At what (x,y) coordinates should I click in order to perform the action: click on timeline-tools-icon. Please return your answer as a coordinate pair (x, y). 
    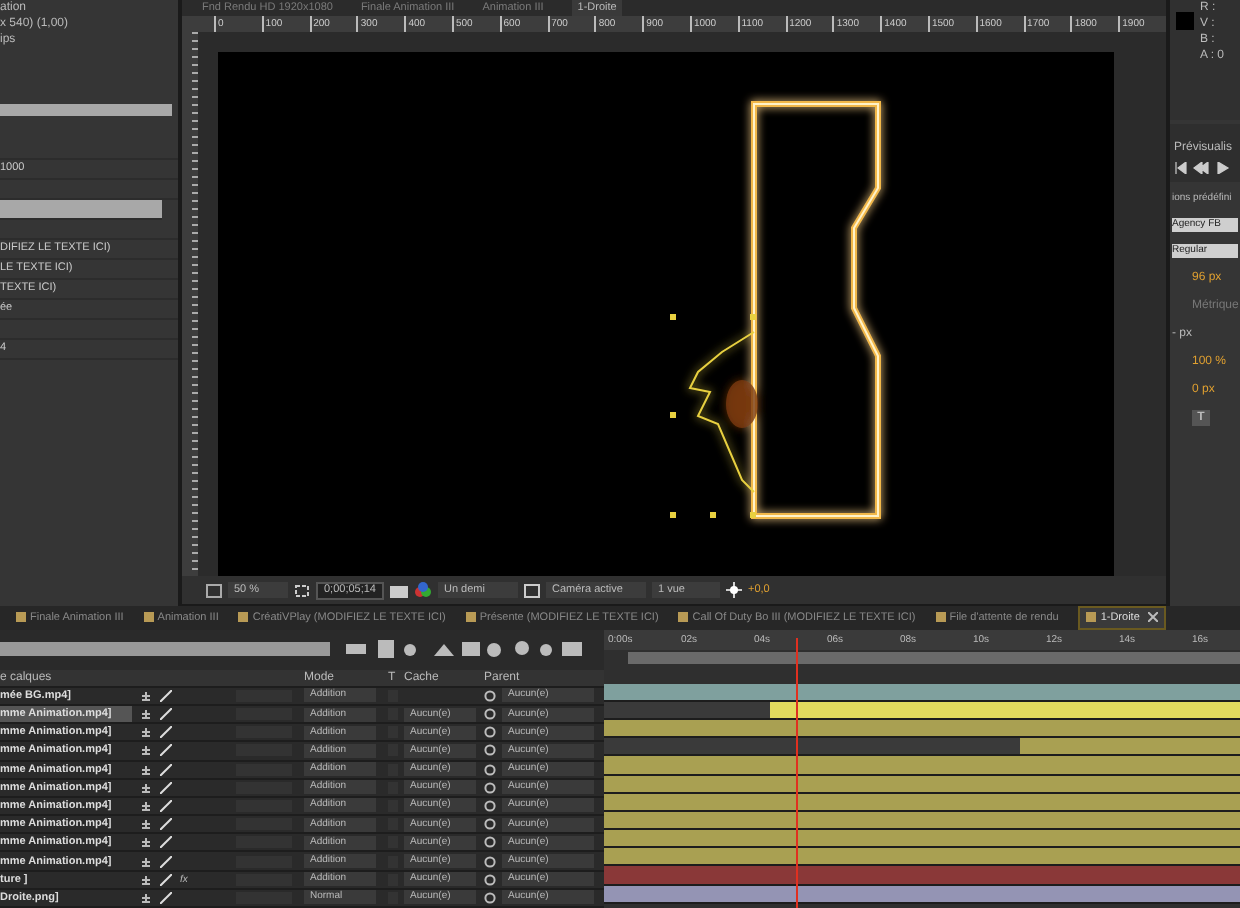
    Looking at the image, I should click on (466, 649).